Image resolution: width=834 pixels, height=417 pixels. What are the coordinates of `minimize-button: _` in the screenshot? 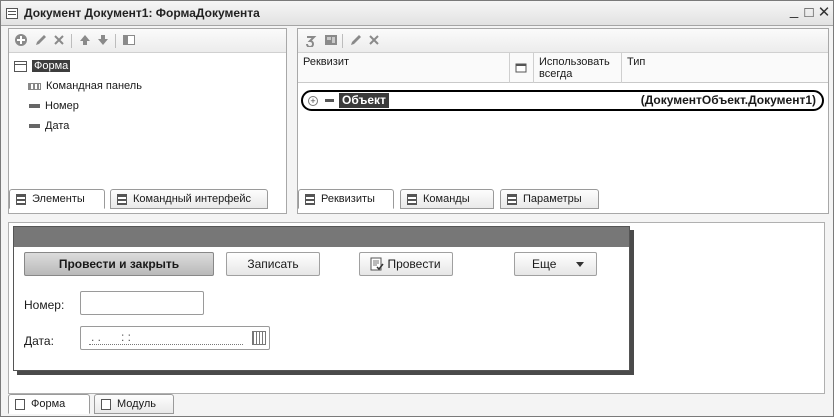 It's located at (794, 11).